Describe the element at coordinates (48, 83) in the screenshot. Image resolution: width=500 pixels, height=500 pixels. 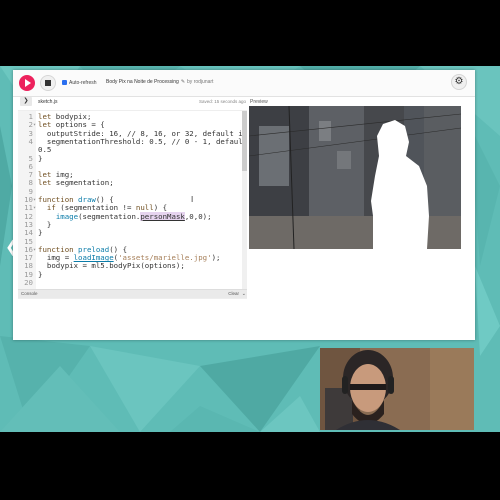
I see `stop-button` at that location.